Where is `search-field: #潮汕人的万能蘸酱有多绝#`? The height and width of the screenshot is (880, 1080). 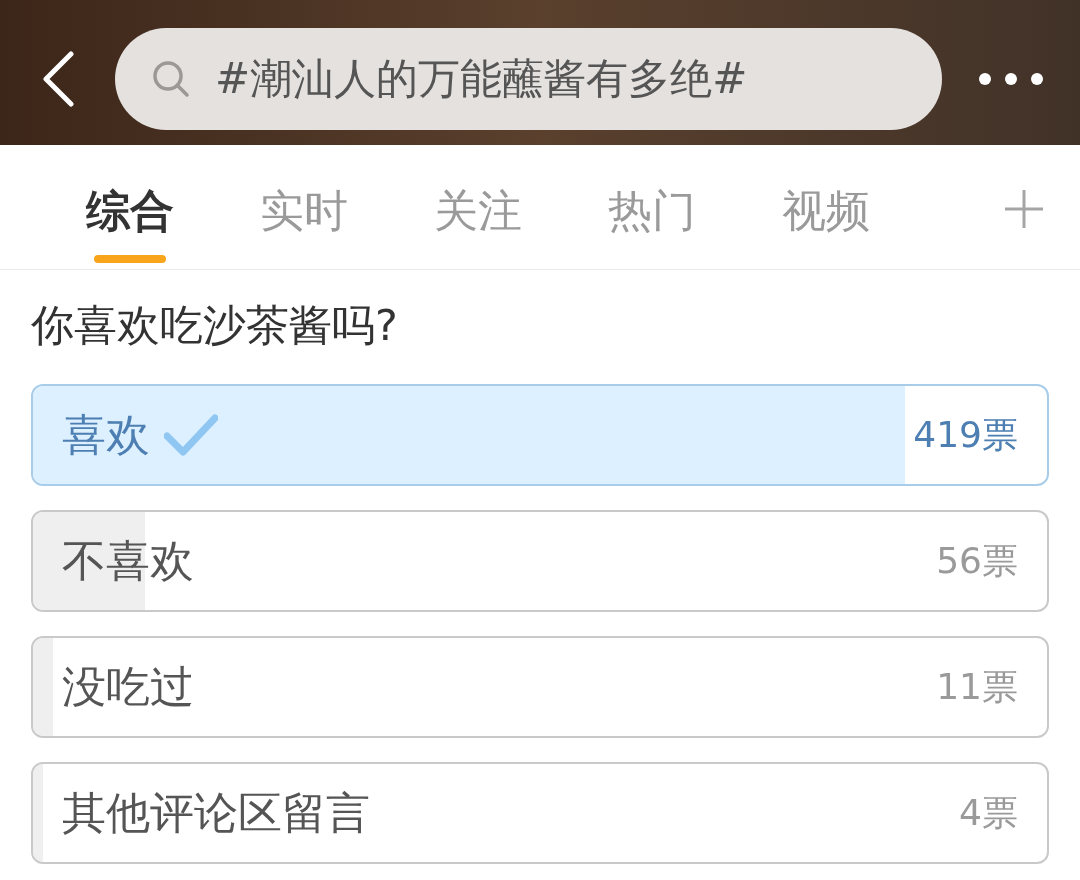 search-field: #潮汕人的万能蘸酱有多绝# is located at coordinates (528, 79).